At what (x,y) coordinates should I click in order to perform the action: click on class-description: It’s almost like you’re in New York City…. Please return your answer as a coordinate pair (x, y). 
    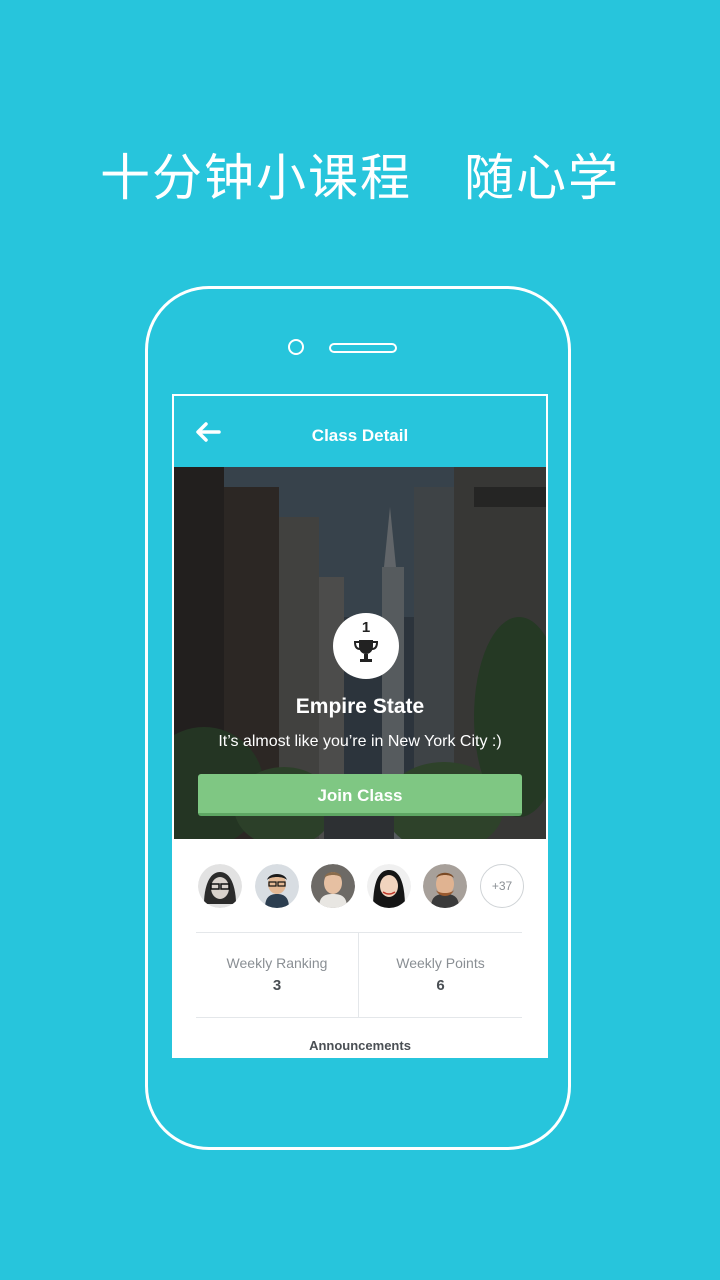
    Looking at the image, I should click on (360, 741).